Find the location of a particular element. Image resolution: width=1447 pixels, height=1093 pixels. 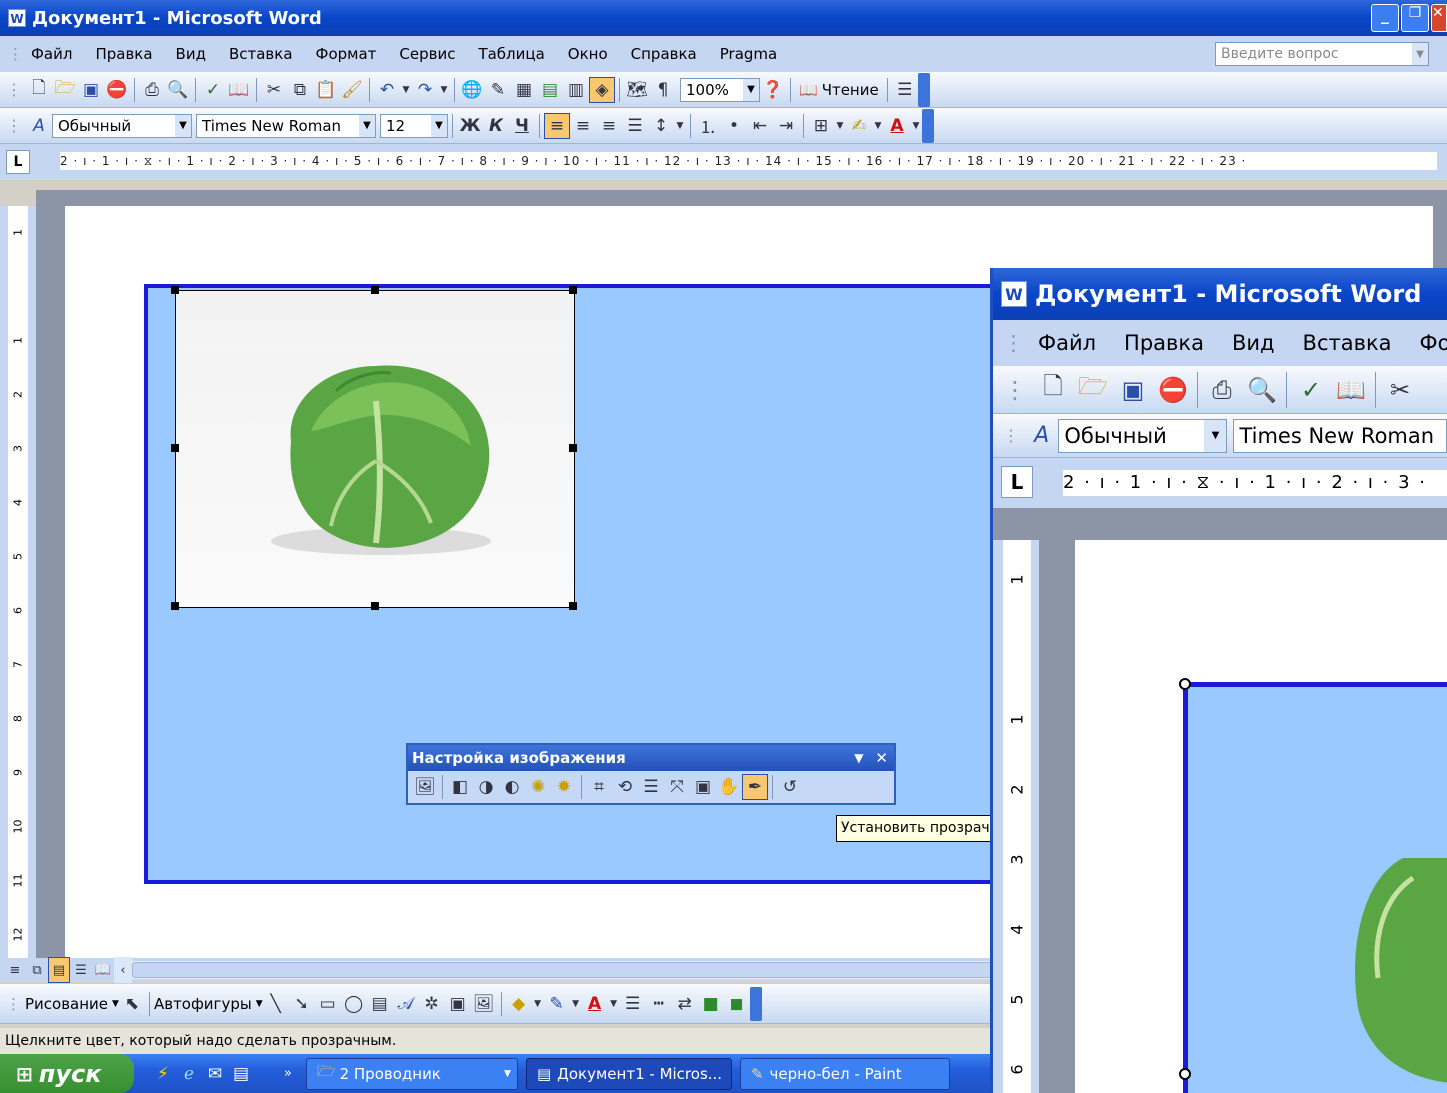

show-desktop-icon: ⚡ is located at coordinates (163, 1074).